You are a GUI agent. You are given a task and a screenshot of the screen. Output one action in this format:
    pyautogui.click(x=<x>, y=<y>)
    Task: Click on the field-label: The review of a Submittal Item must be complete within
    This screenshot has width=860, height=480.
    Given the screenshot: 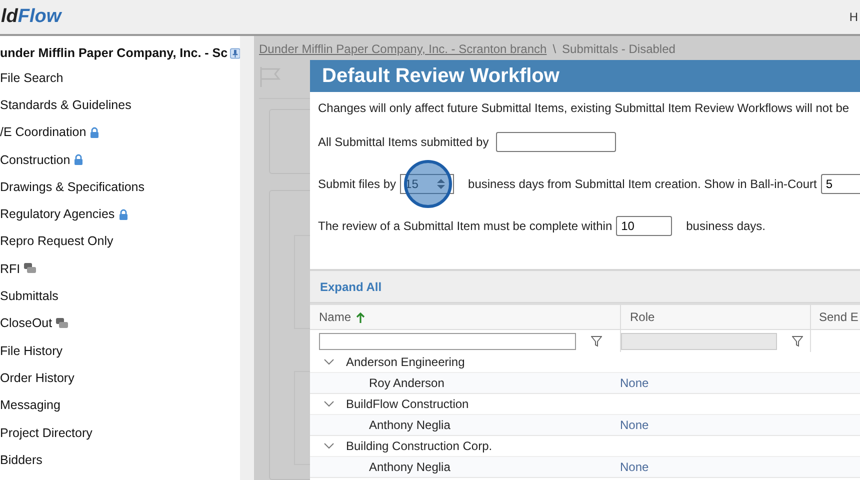 What is the action you would take?
    pyautogui.click(x=465, y=226)
    